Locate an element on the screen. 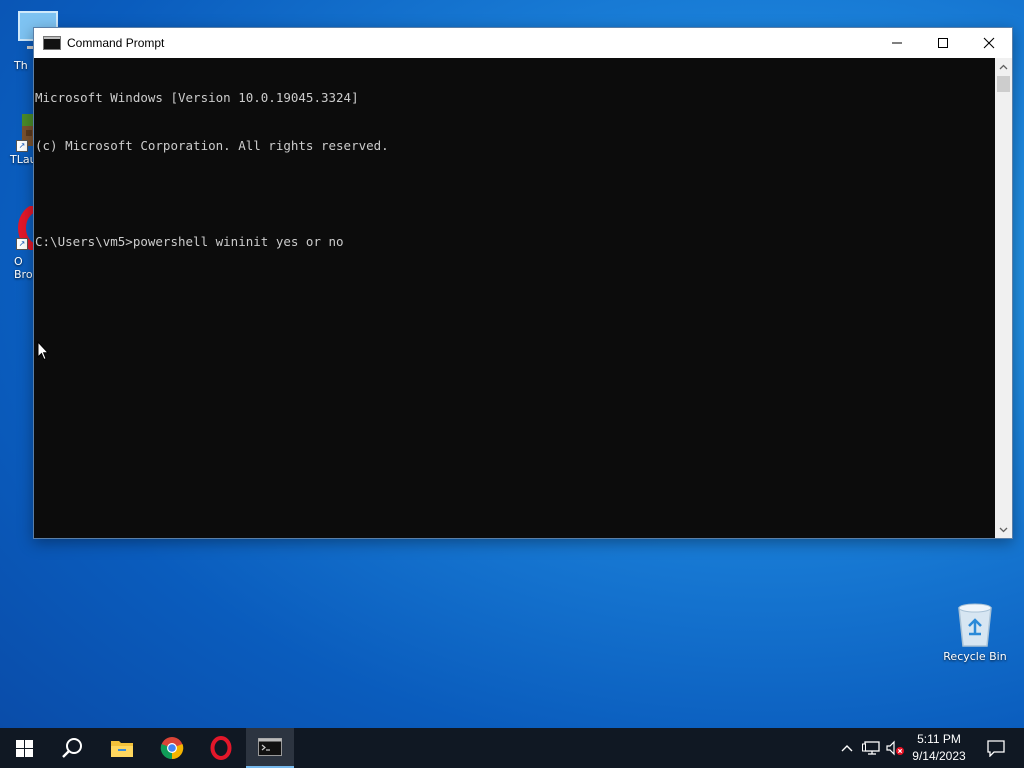 This screenshot has height=768, width=1024. clock-time: 5:11 PM is located at coordinates (939, 739).